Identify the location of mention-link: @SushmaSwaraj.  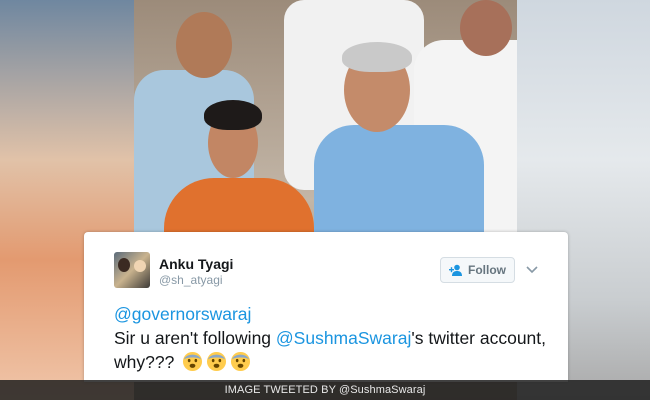
(343, 338).